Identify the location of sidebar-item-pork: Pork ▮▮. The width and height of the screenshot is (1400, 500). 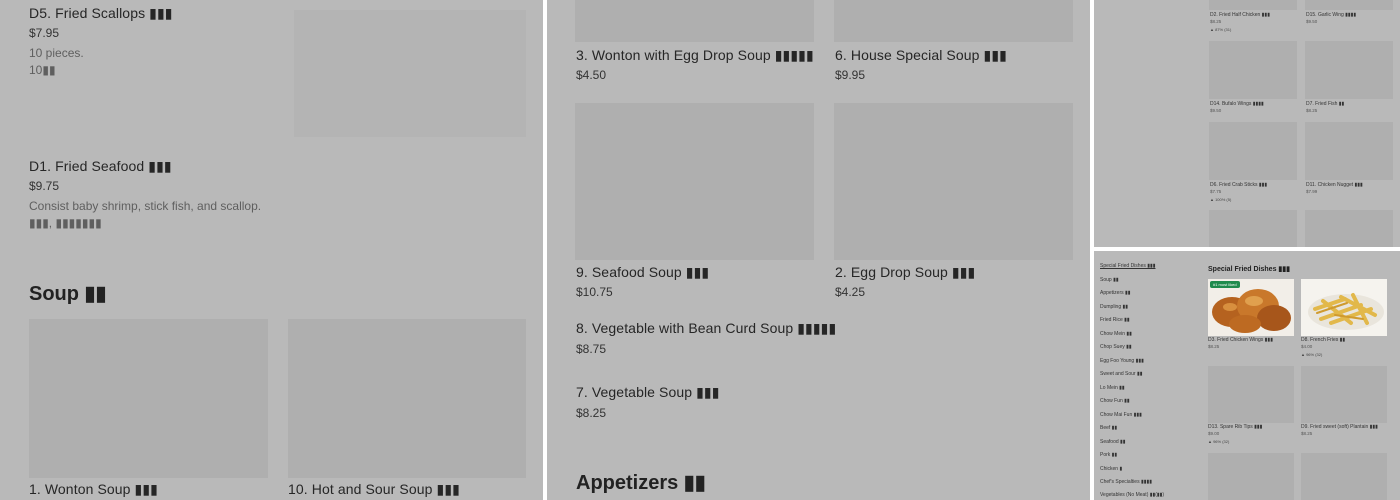
(1108, 455).